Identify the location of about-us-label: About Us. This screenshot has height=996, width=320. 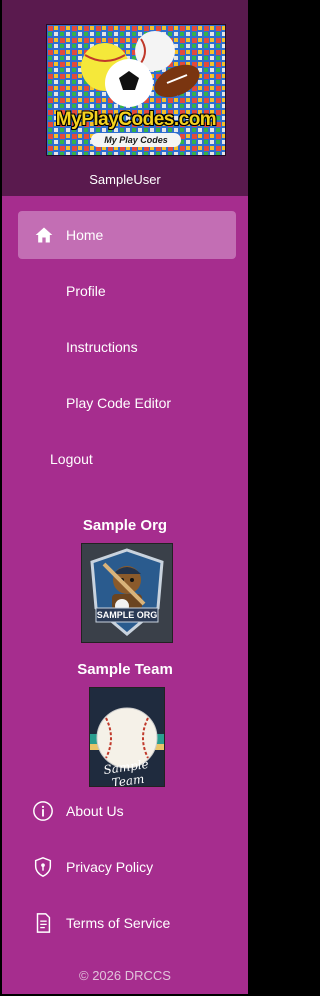
(95, 811).